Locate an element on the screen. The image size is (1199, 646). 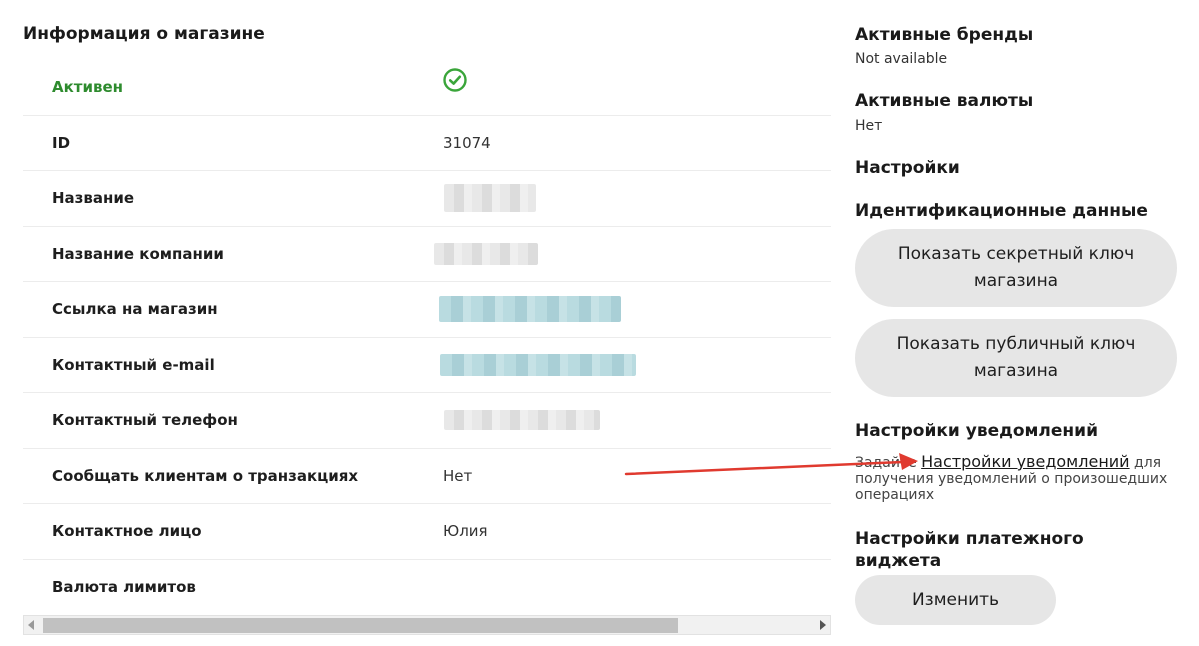
row-label: Контактное лицо is located at coordinates (127, 531).